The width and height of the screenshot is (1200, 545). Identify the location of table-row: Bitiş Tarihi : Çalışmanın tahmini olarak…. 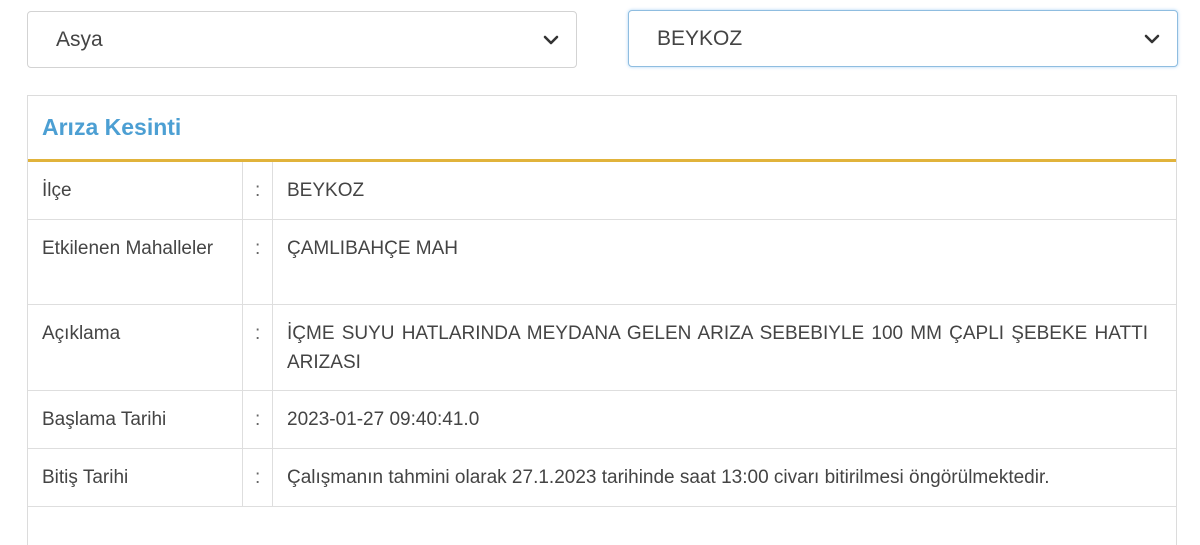
(602, 477).